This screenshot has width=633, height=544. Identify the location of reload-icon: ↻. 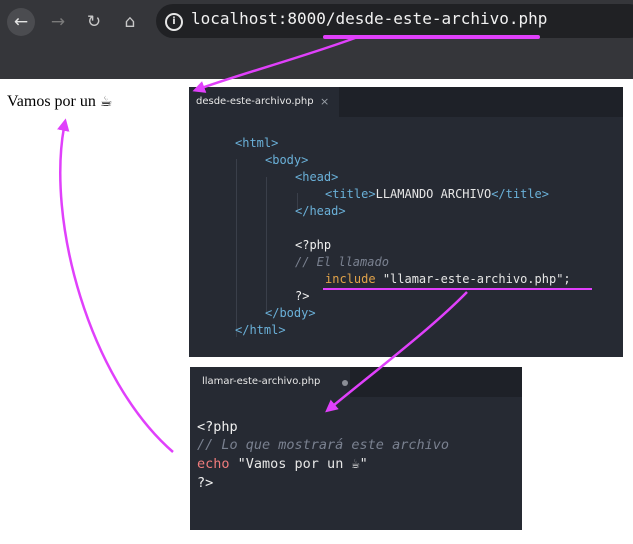
(94, 22).